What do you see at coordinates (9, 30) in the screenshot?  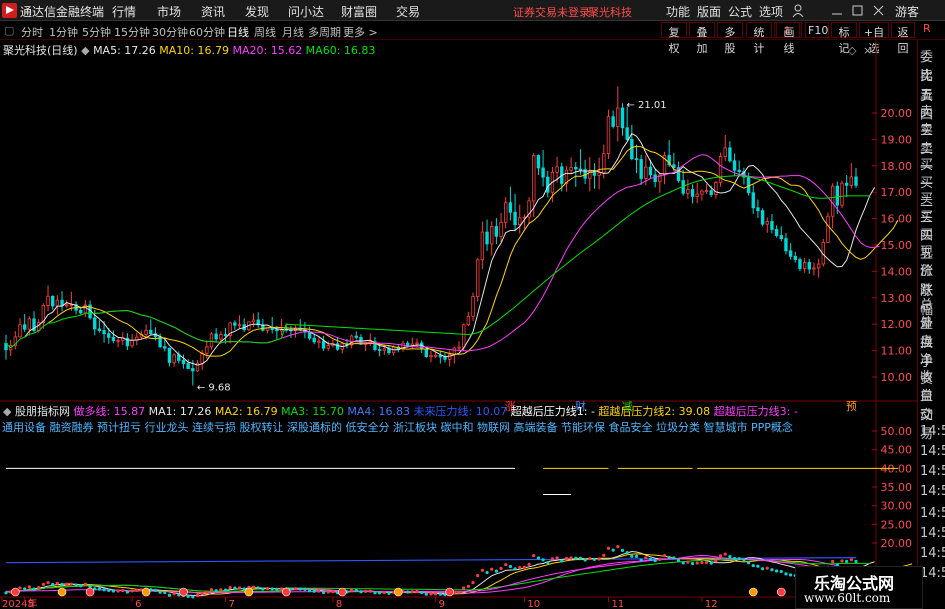 I see `collapse-icon: ▢` at bounding box center [9, 30].